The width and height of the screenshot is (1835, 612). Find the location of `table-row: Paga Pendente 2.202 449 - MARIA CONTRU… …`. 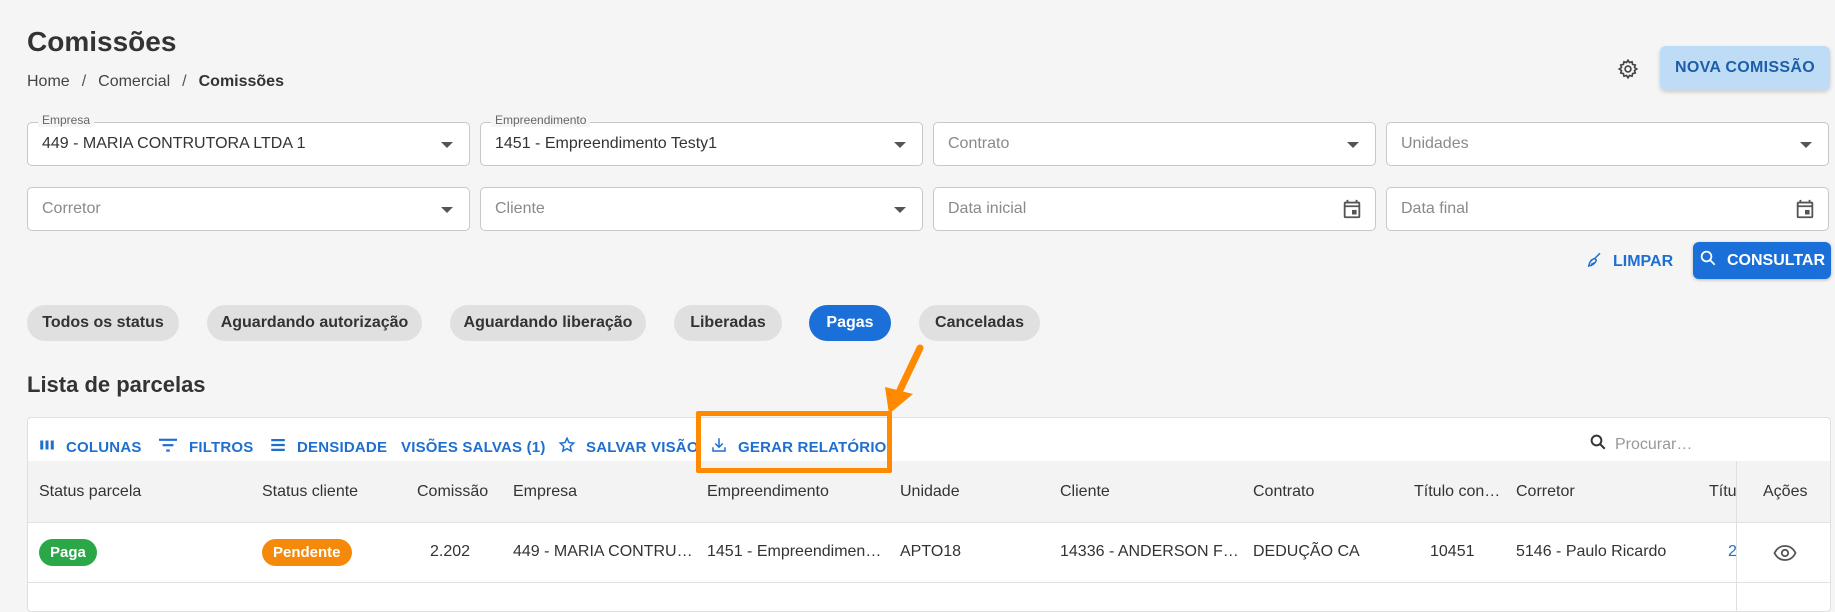

table-row: Paga Pendente 2.202 449 - MARIA CONTRU… … is located at coordinates (929, 553).